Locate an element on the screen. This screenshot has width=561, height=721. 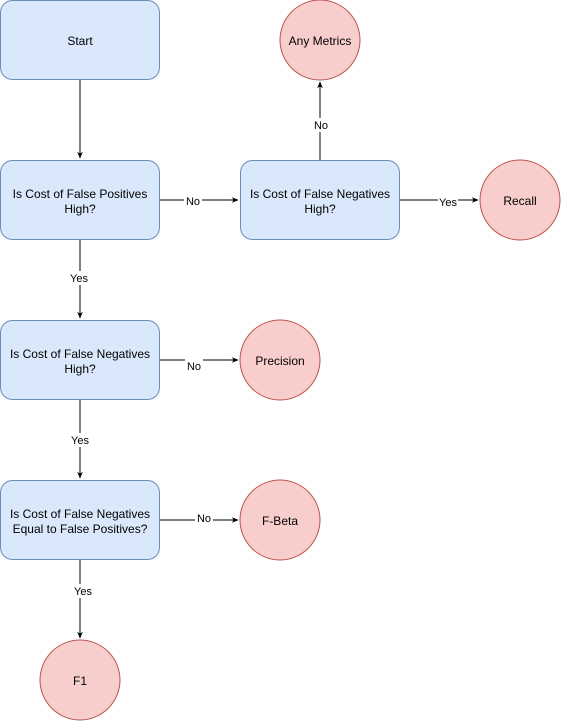
node-fn-high: Is Cost of False Negatives High? is located at coordinates (80, 360).